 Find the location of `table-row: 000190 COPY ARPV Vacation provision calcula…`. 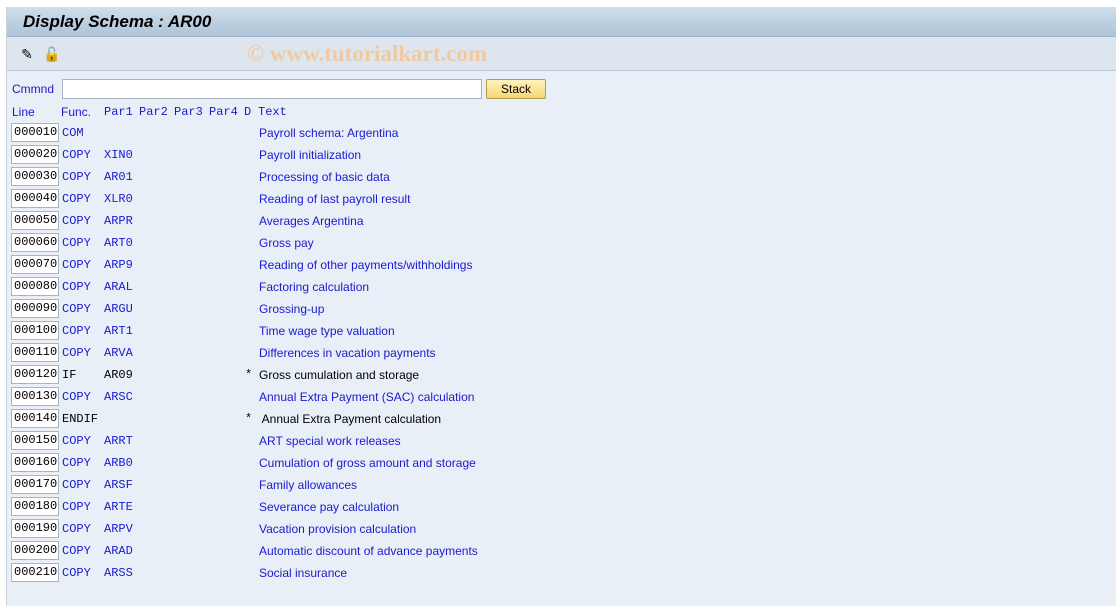

table-row: 000190 COPY ARPV Vacation provision calcula… is located at coordinates (307, 529).